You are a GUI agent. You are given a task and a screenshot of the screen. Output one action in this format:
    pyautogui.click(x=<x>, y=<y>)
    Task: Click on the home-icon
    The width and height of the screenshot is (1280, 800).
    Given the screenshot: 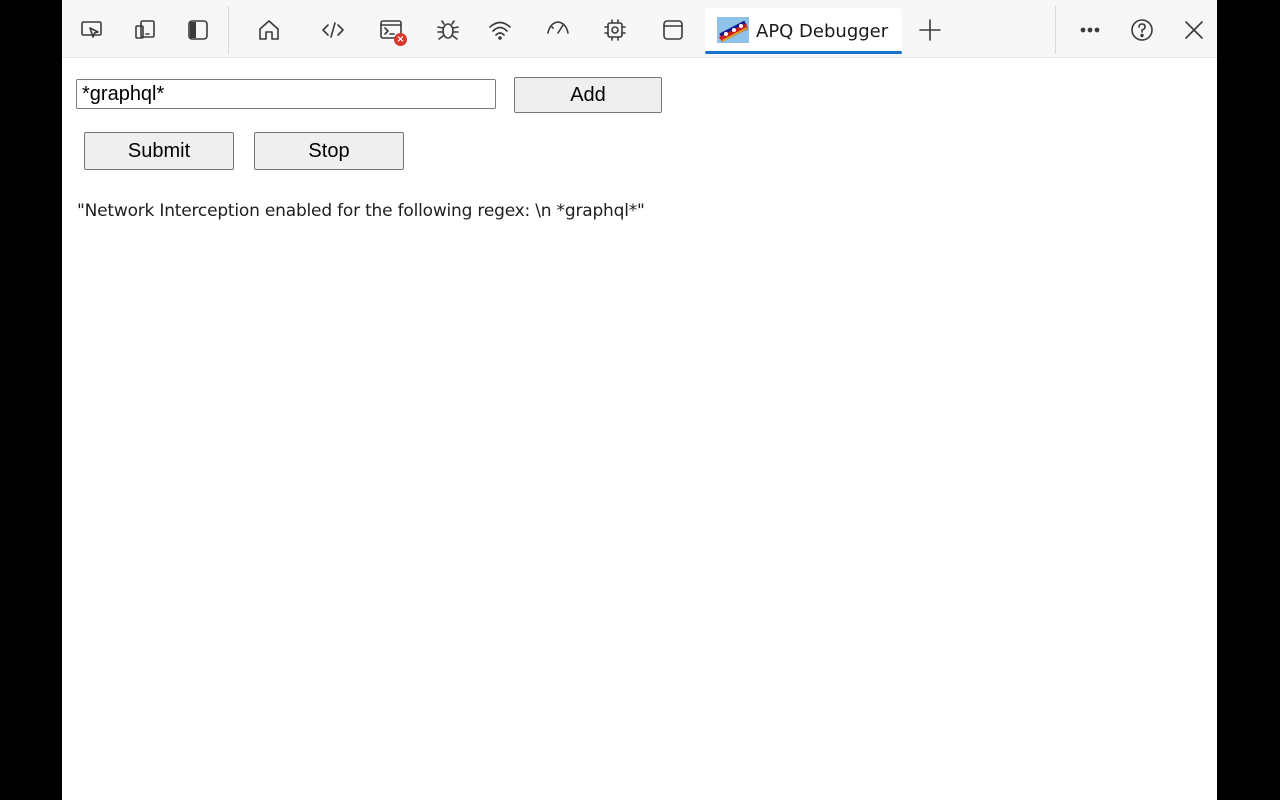 What is the action you would take?
    pyautogui.click(x=269, y=30)
    